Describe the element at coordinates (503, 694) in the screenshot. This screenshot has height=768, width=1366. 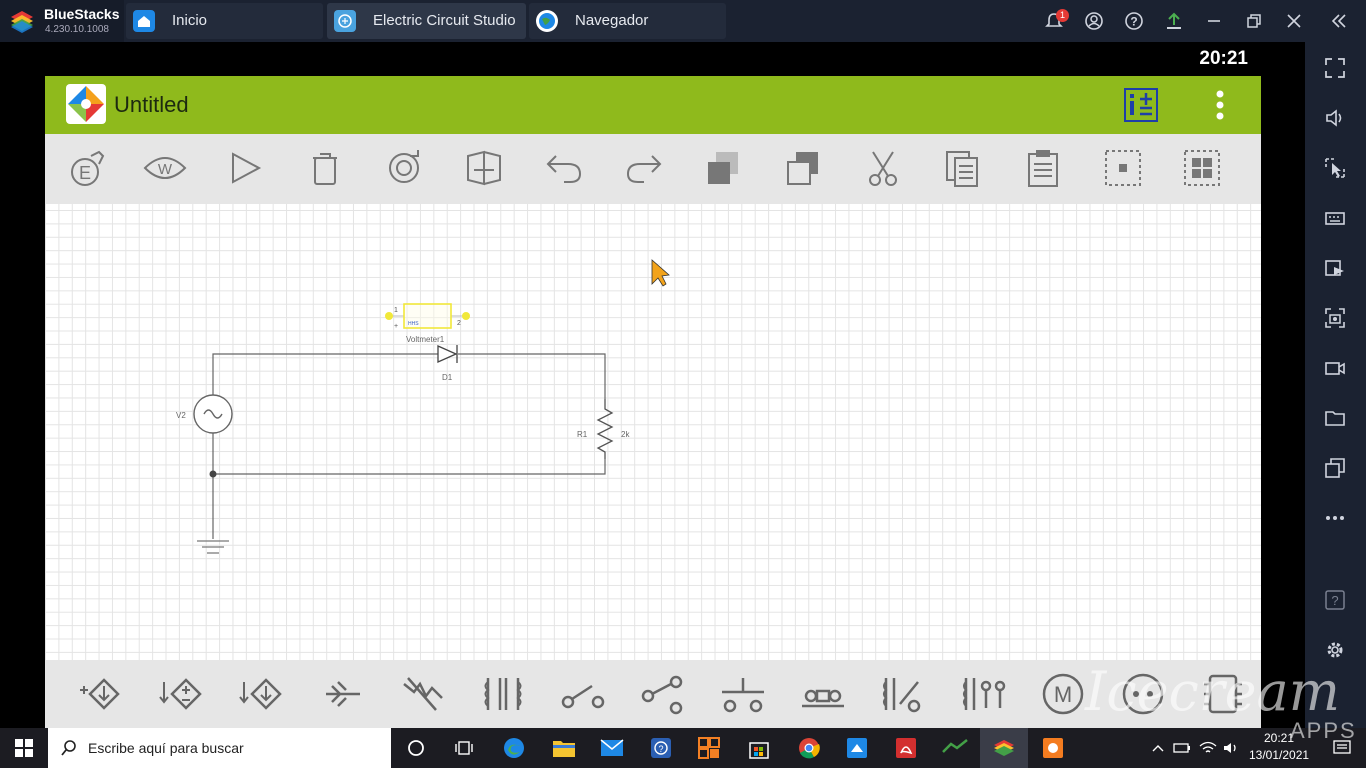
I see `transformer-icon` at that location.